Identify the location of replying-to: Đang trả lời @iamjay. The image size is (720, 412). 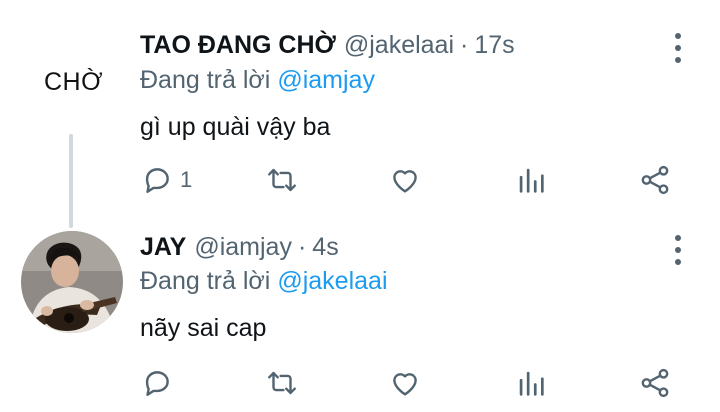
(257, 80).